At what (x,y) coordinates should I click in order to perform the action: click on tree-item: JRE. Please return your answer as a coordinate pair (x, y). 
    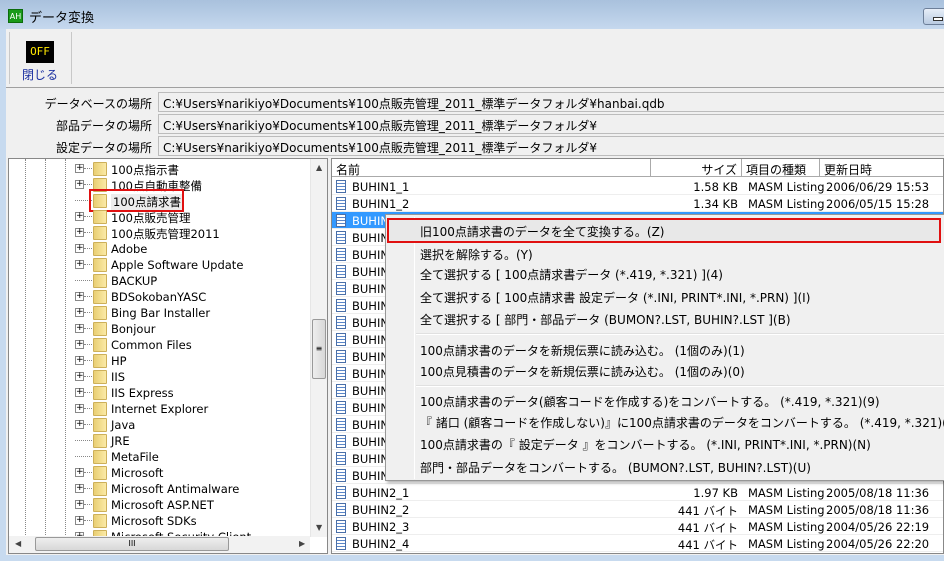
    Looking at the image, I should click on (190, 441).